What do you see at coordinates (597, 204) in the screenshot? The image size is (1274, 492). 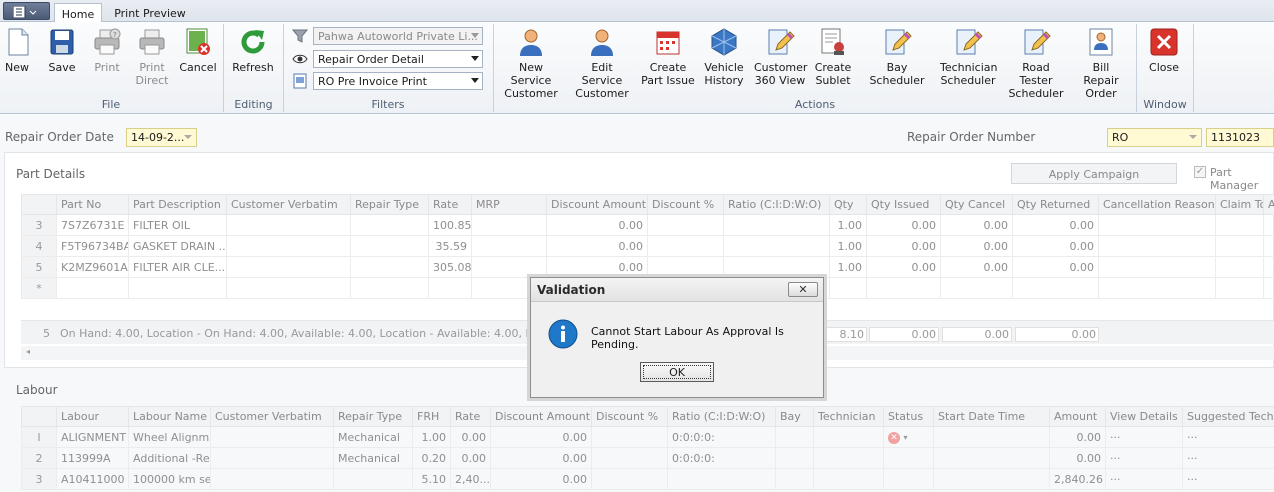 I see `parts-column-header: Discount Amount` at bounding box center [597, 204].